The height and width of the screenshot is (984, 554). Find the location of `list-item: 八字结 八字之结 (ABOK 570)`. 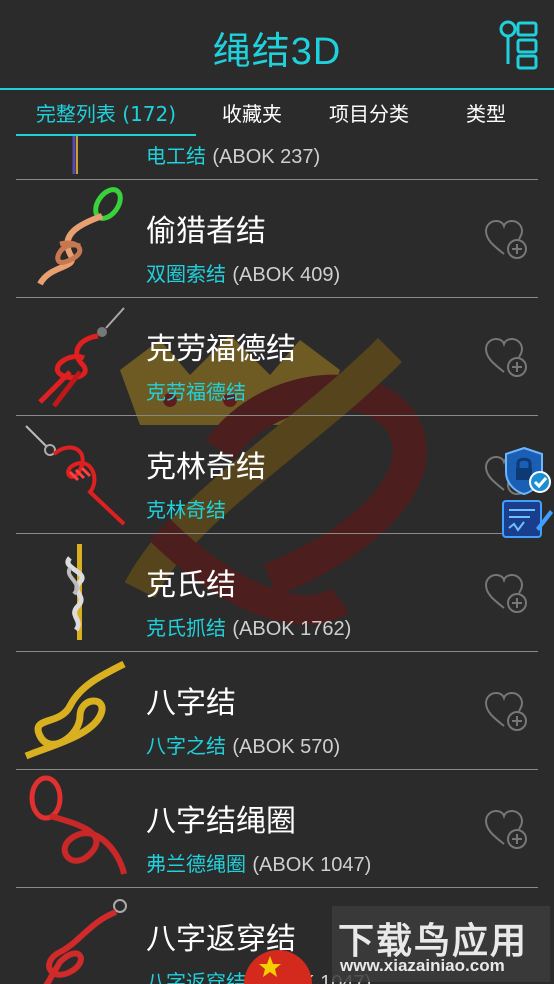

list-item: 八字结 八字之结 (ABOK 570) is located at coordinates (277, 711).